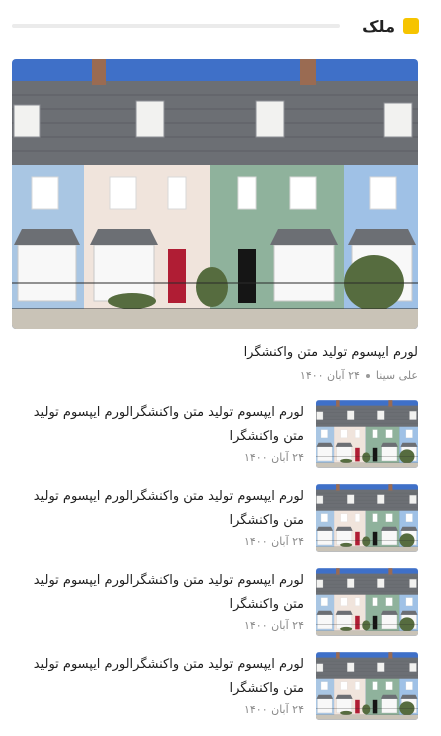  What do you see at coordinates (397, 375) in the screenshot?
I see `featured-author: علی سینا` at bounding box center [397, 375].